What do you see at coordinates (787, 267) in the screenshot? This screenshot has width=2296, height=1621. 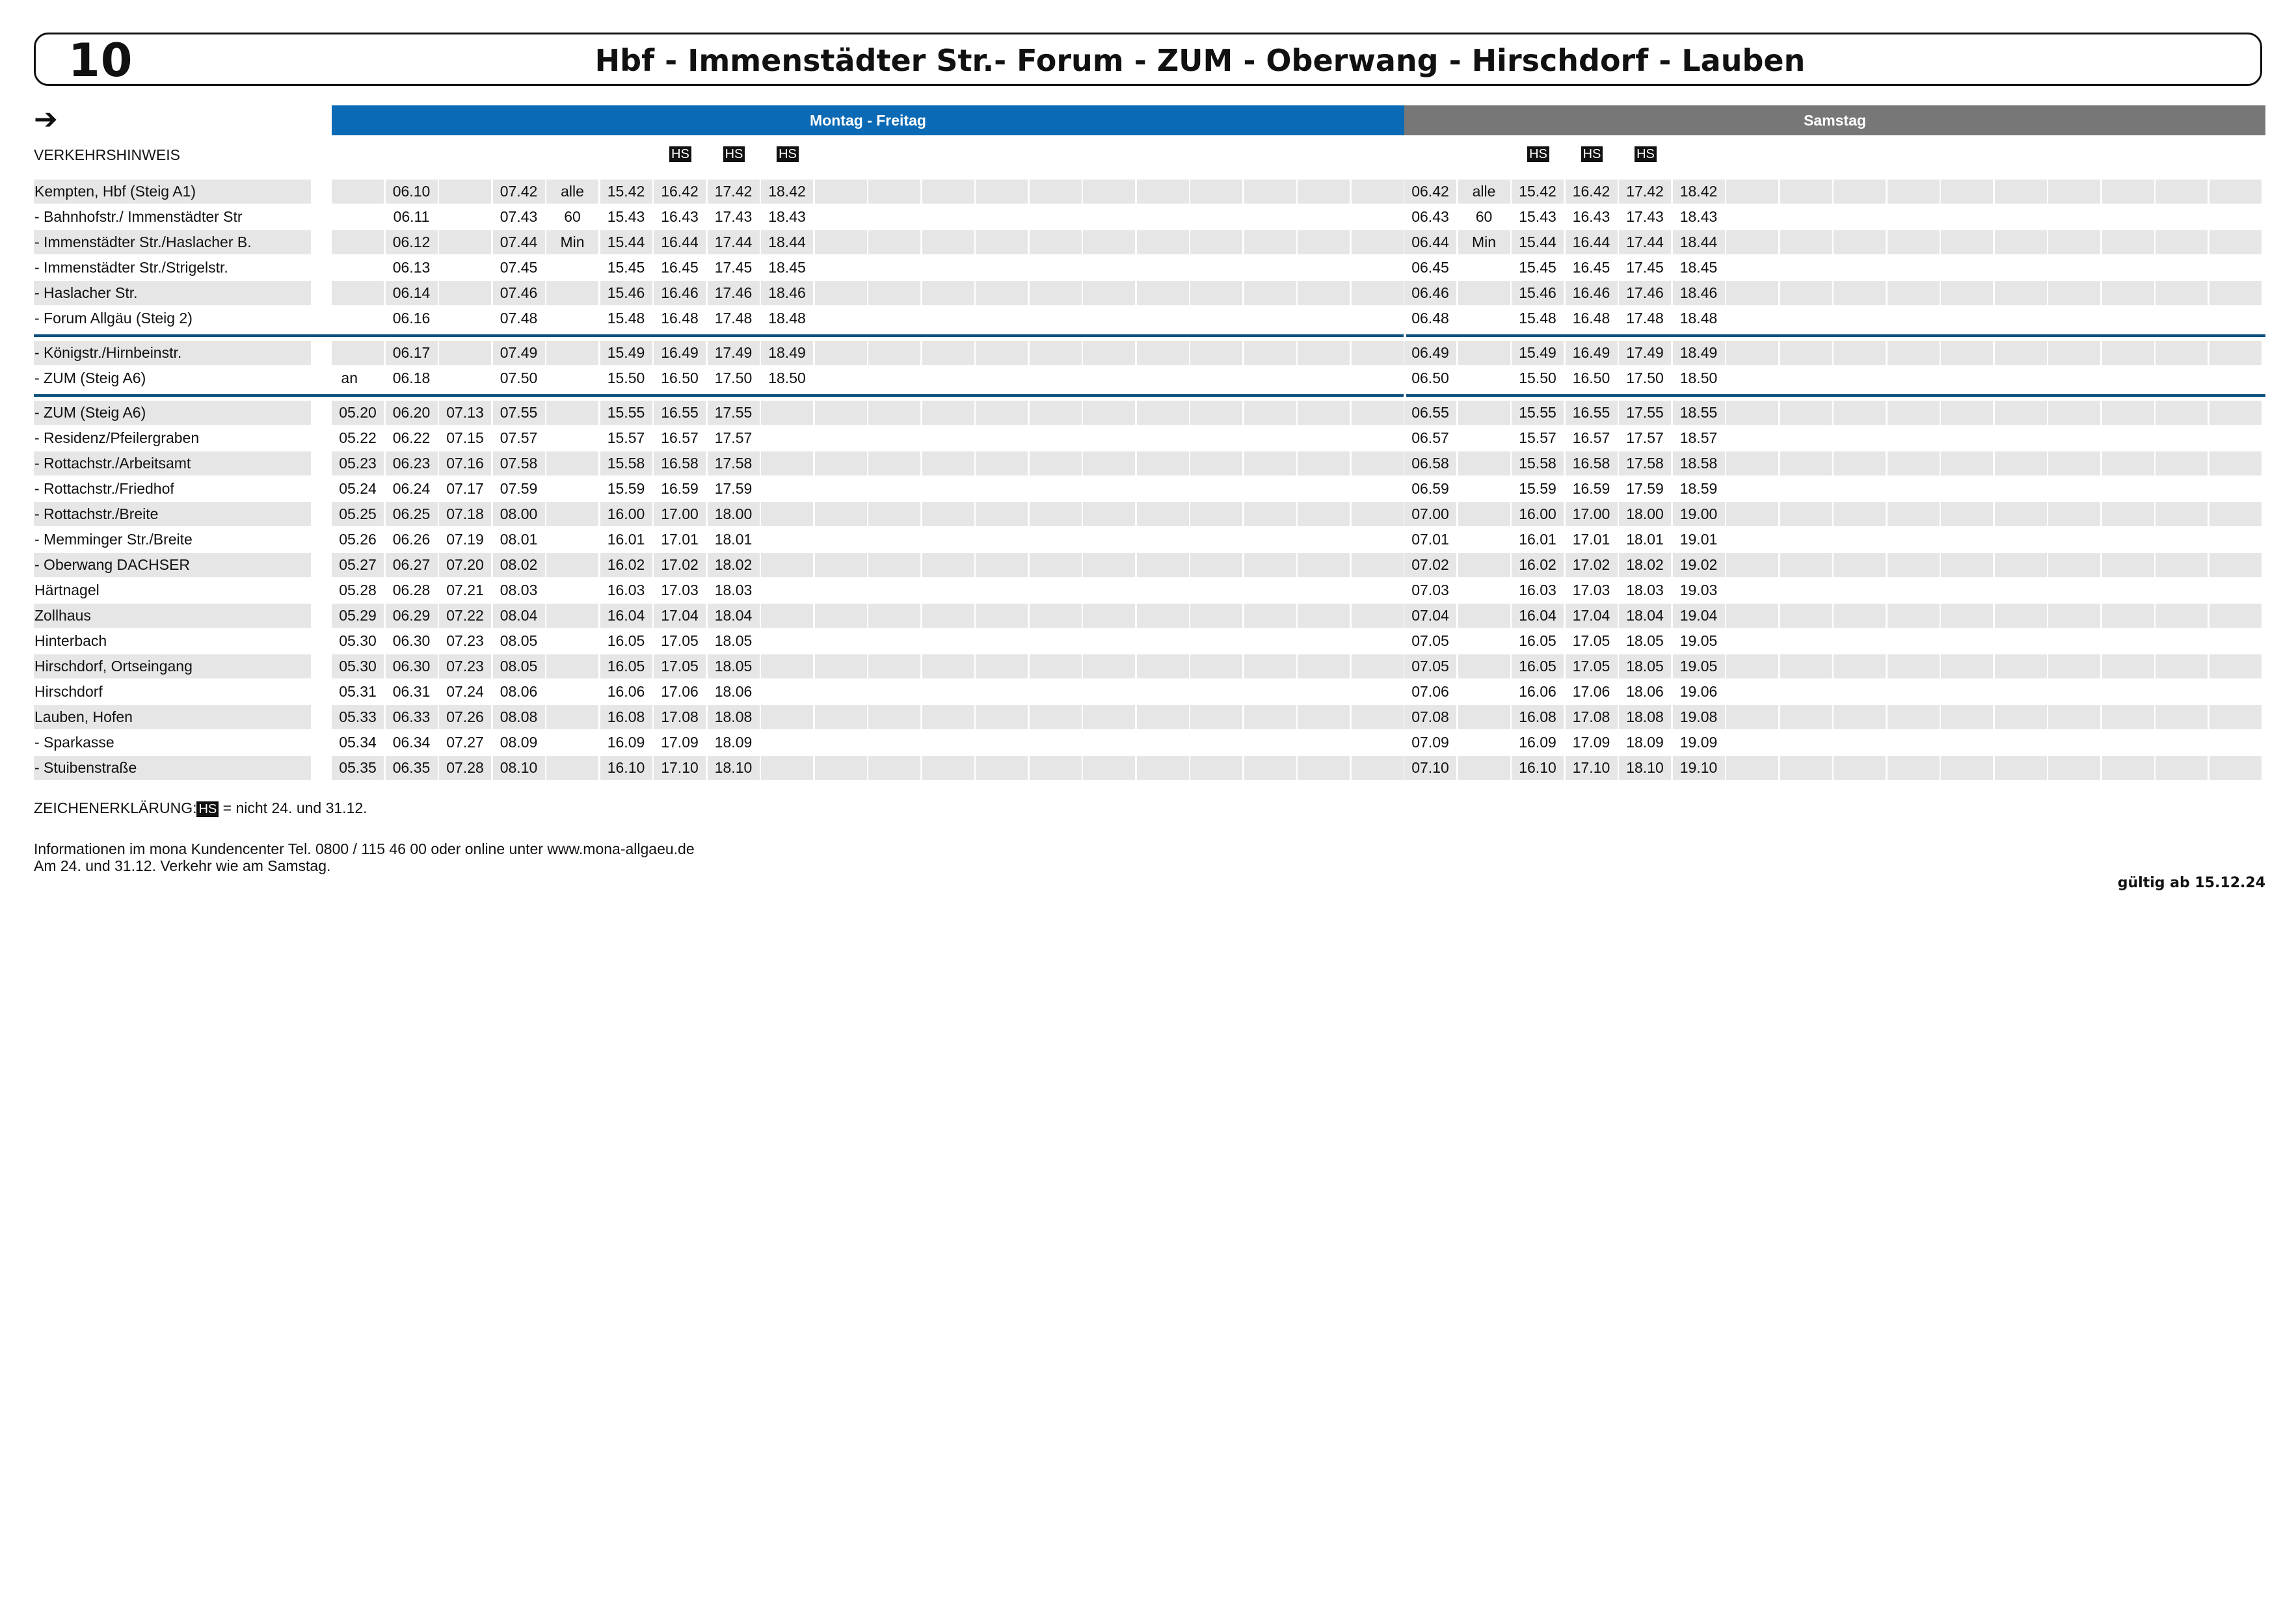 I see `weekday-time-cell: 18.45` at bounding box center [787, 267].